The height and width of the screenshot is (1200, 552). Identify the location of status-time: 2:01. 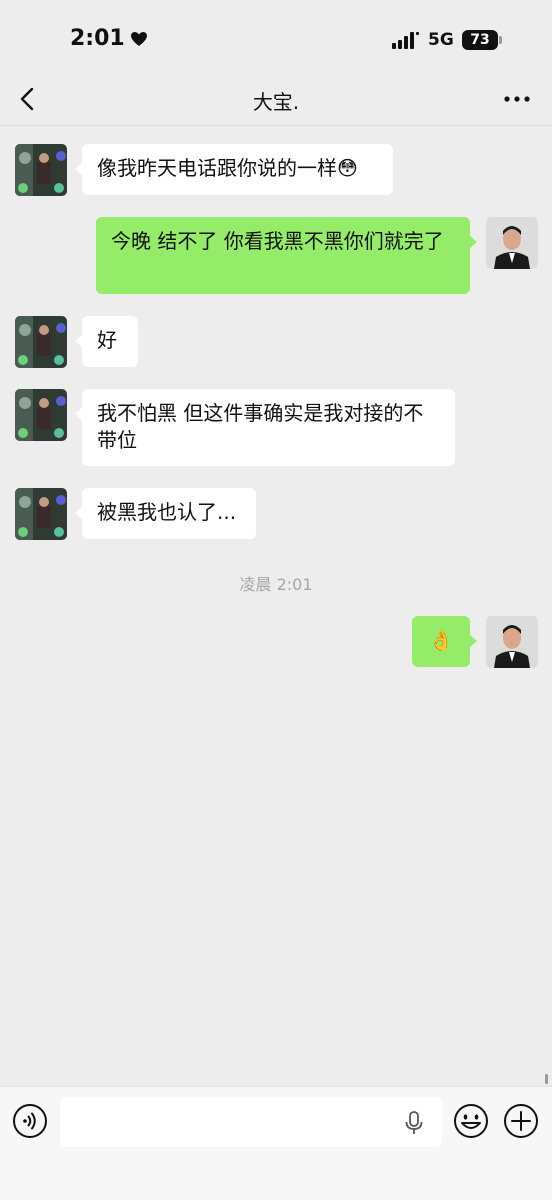
(109, 38).